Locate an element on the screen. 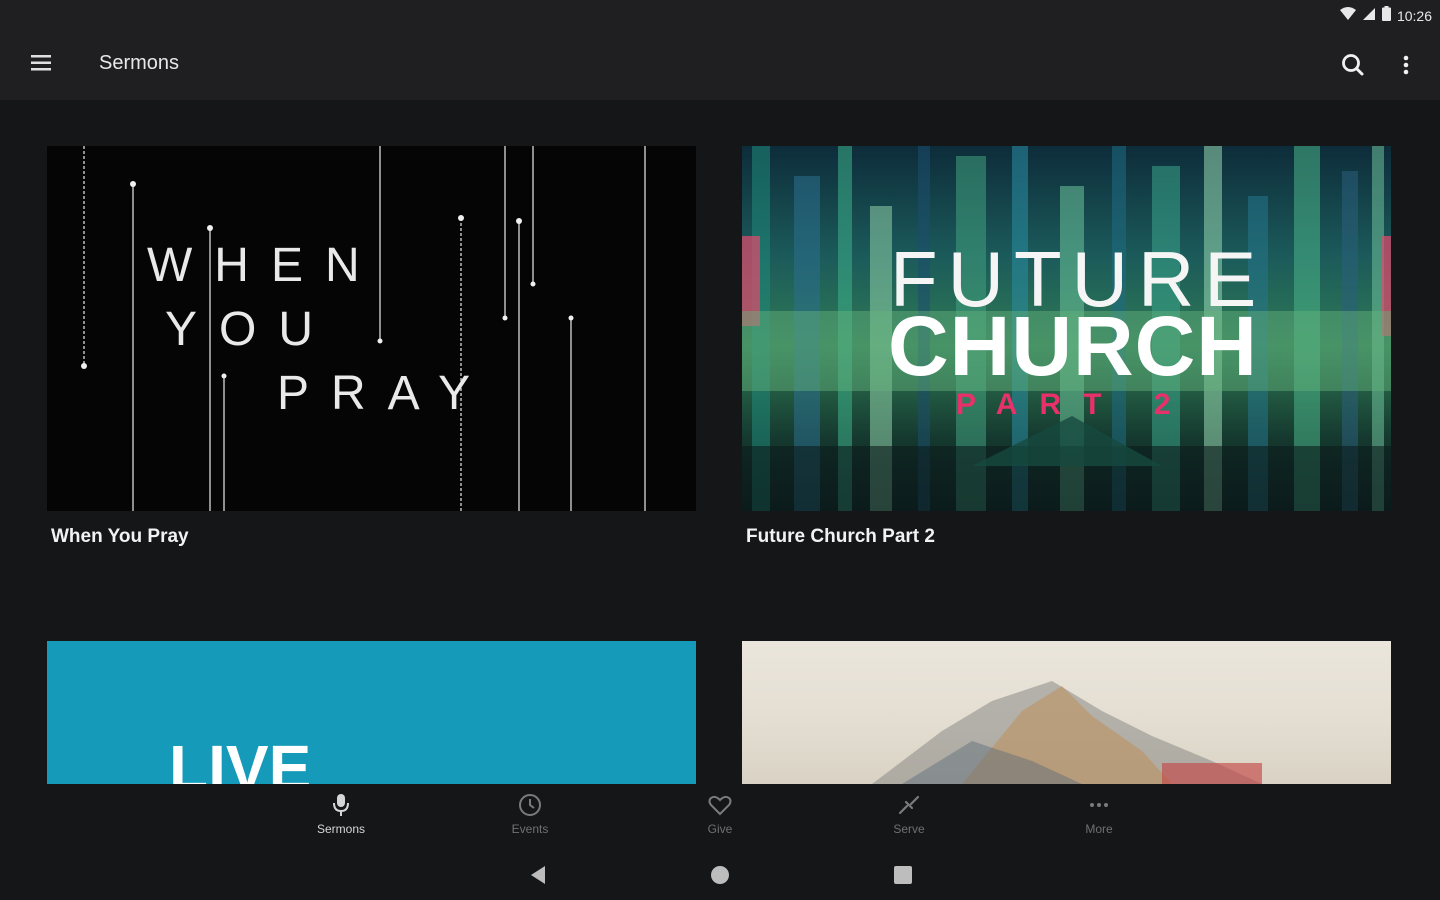 Image resolution: width=1440 pixels, height=900 pixels. signal-icon is located at coordinates (1369, 16).